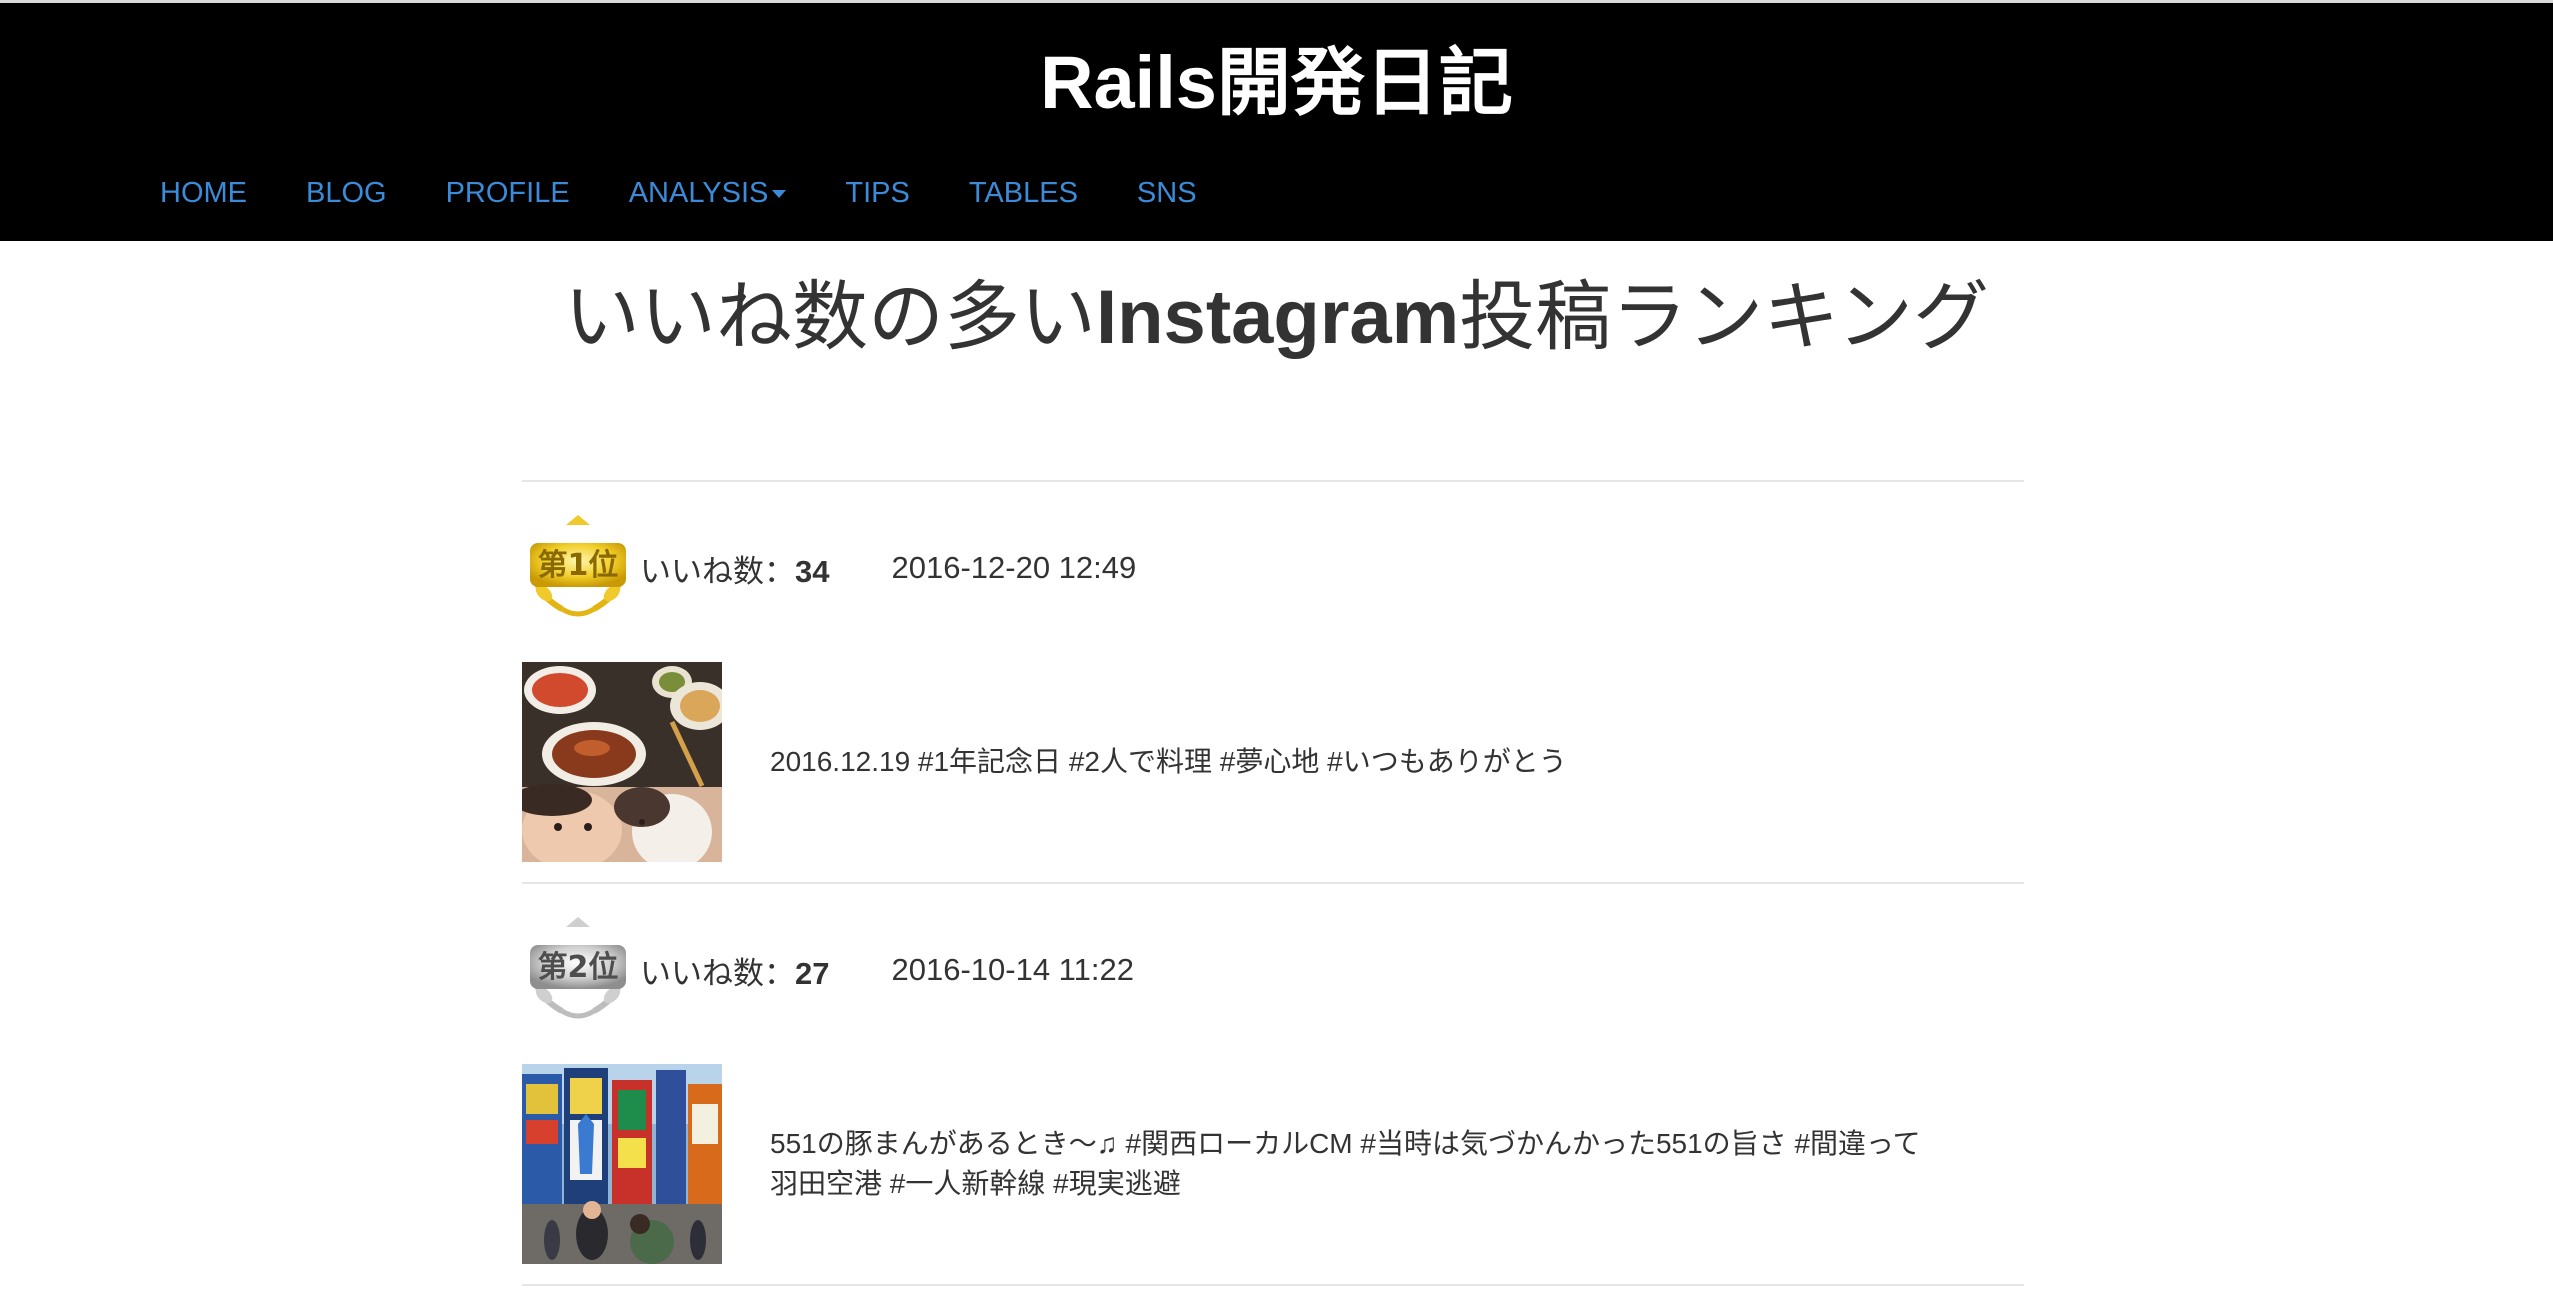 The height and width of the screenshot is (1301, 2553). I want to click on nav-sns-label: SNS, so click(1166, 192).